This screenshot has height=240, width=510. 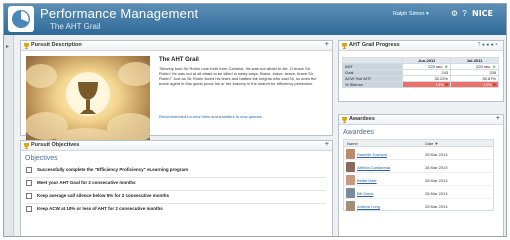 What do you see at coordinates (176, 146) in the screenshot?
I see `panel-header: Pursuit Objectives +` at bounding box center [176, 146].